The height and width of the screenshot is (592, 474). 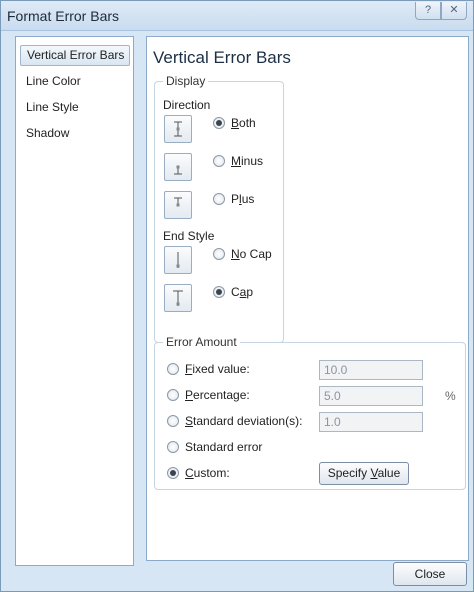 I want to click on help-button: ?, so click(x=428, y=11).